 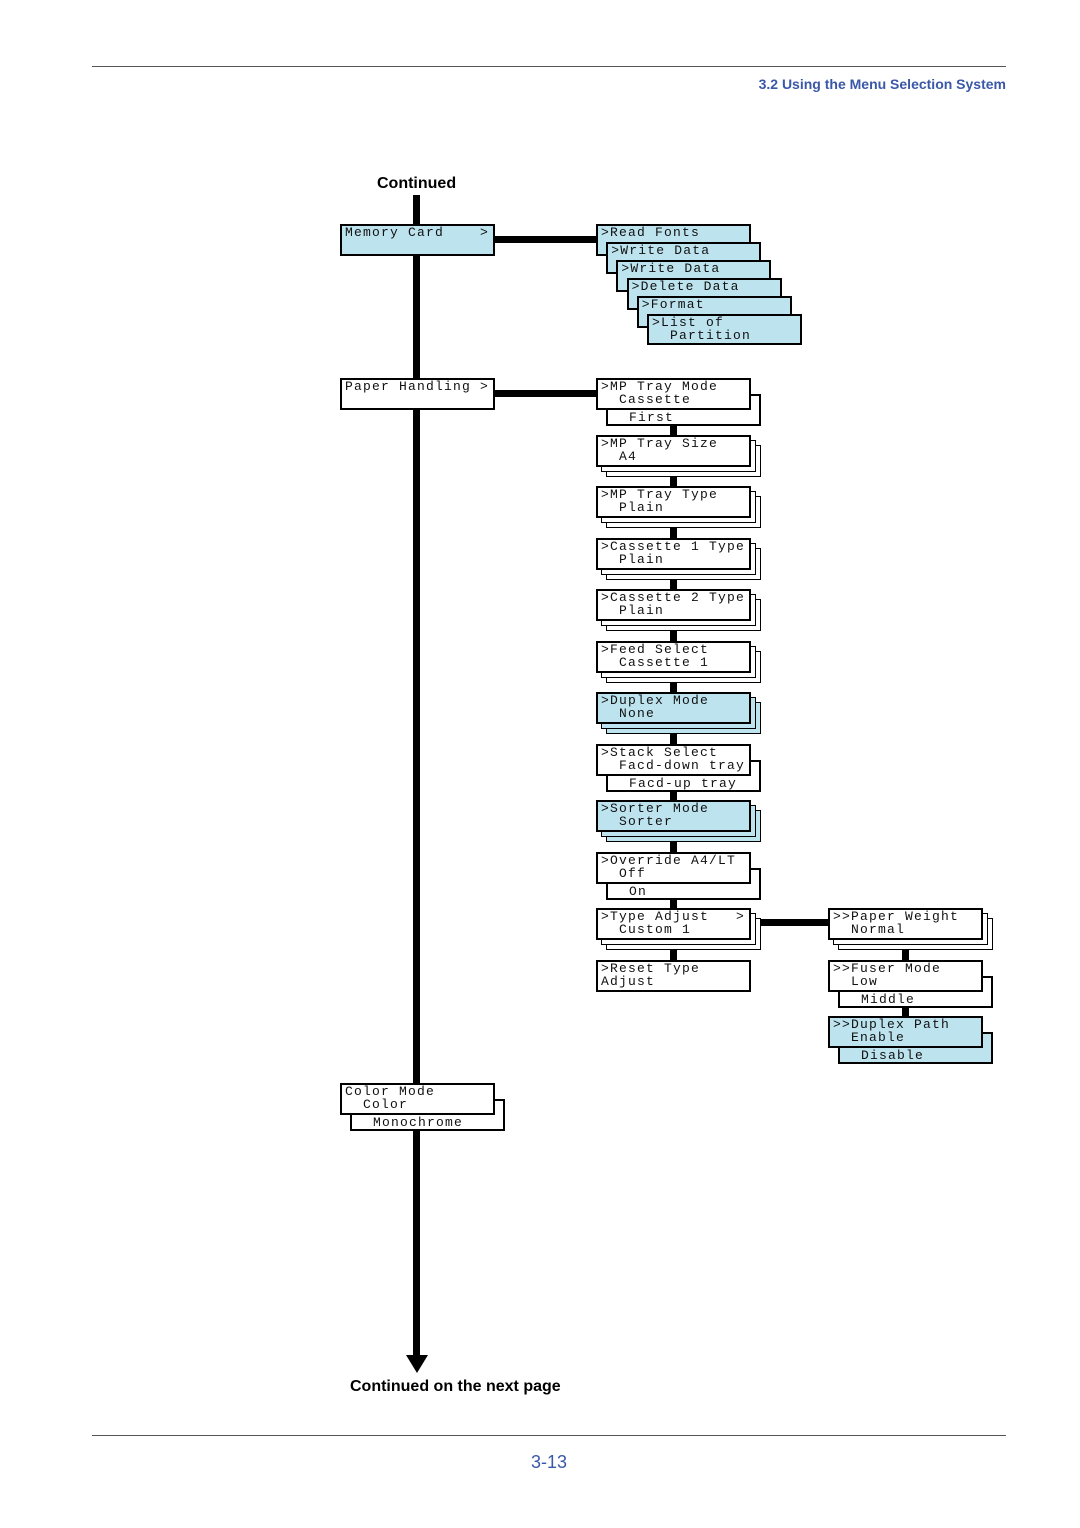 I want to click on menu-line: Color, so click(x=377, y=1104).